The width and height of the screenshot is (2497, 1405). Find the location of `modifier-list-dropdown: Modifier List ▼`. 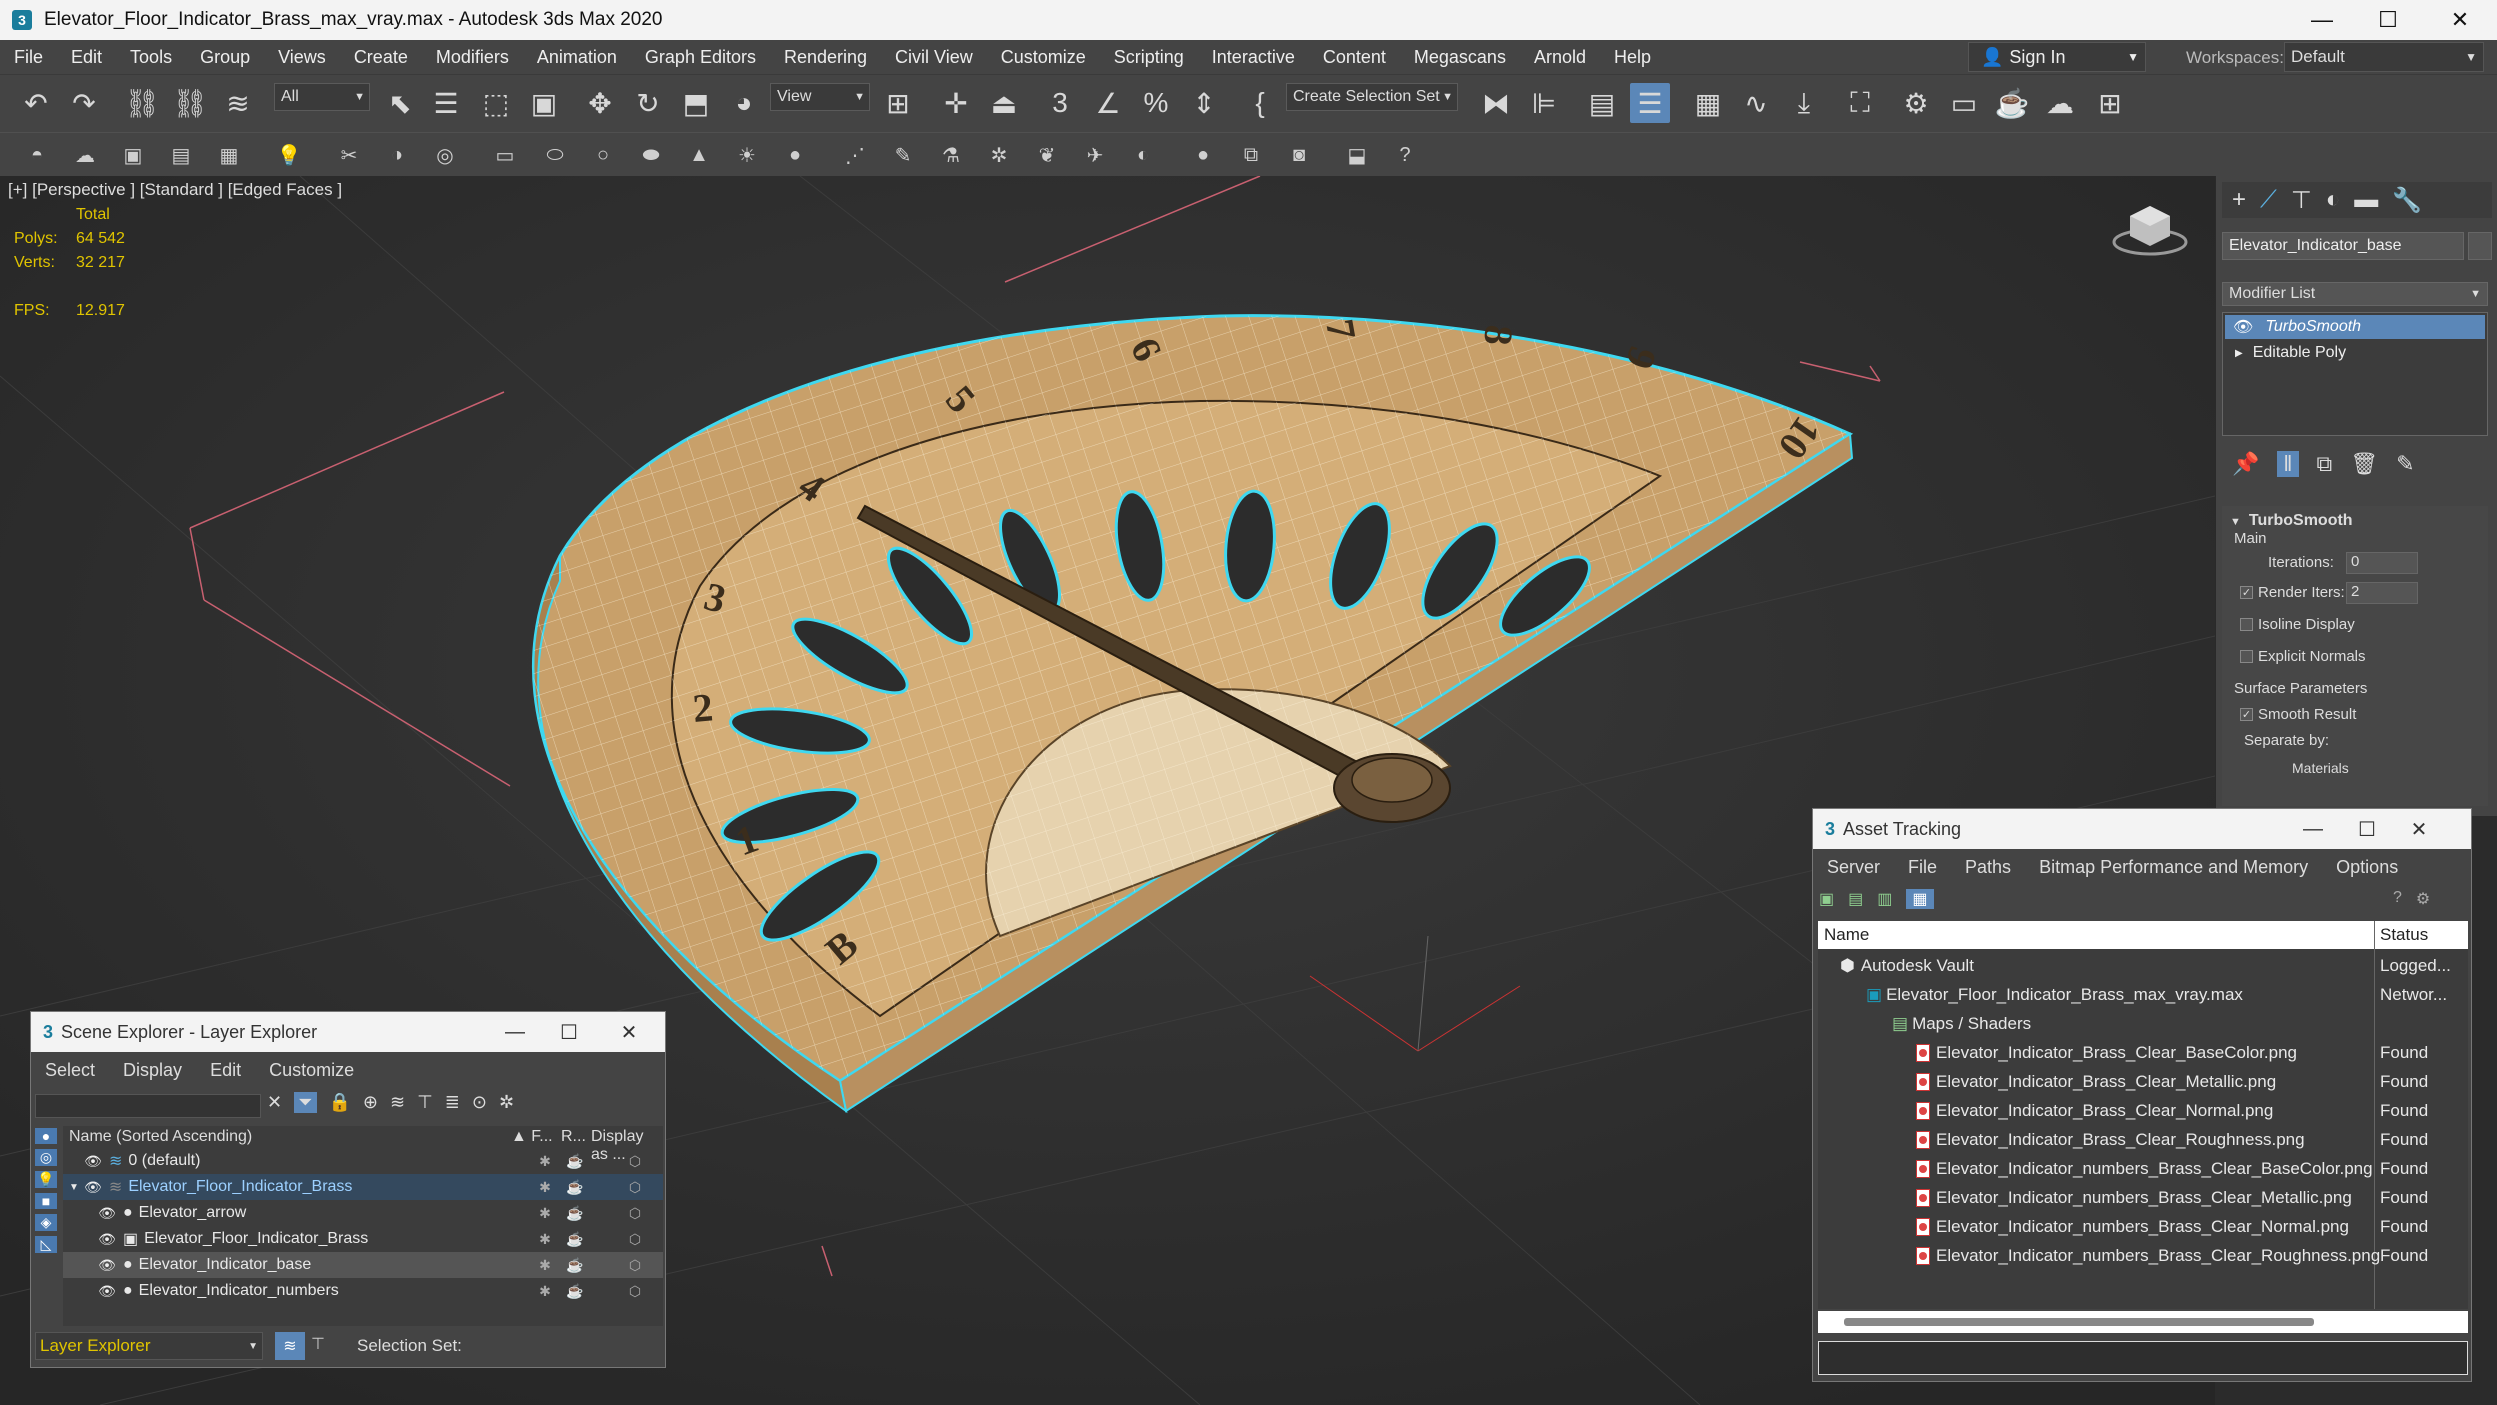

modifier-list-dropdown: Modifier List ▼ is located at coordinates (2355, 294).